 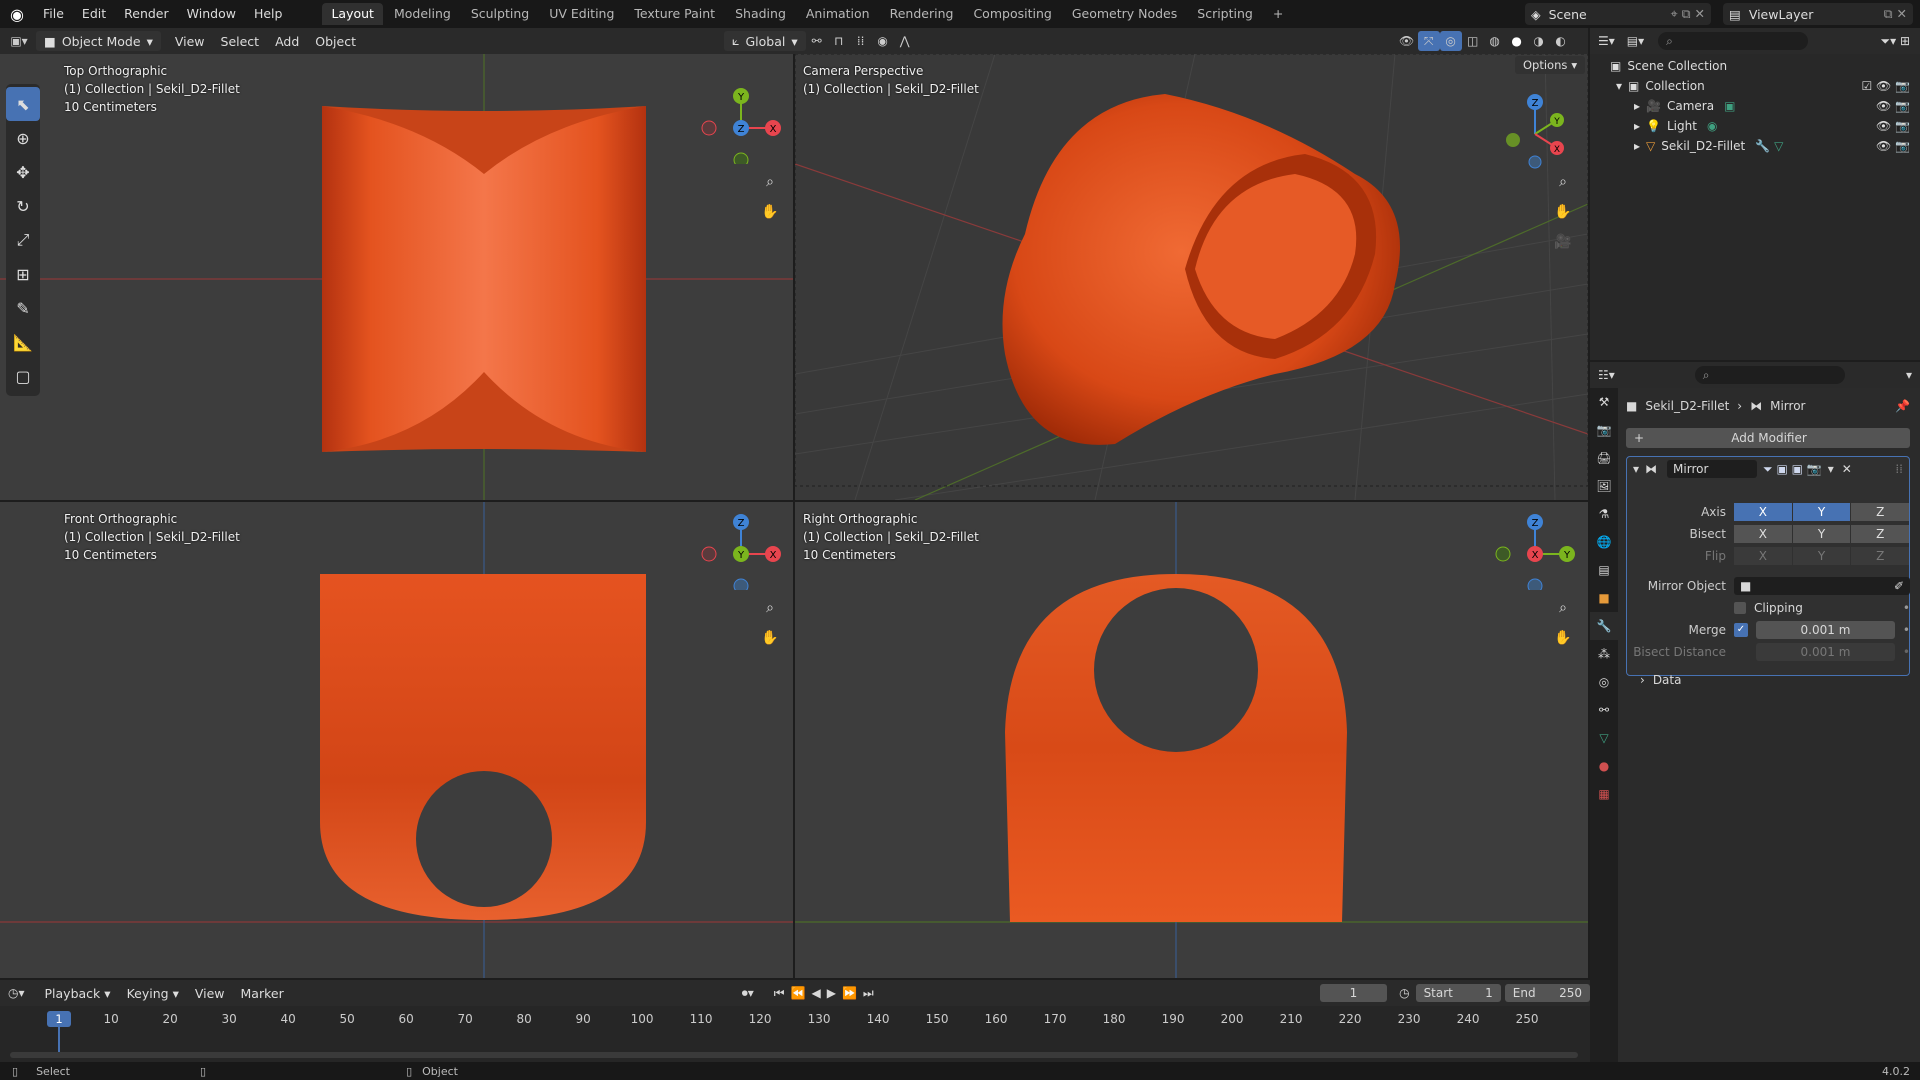 What do you see at coordinates (1755, 86) in the screenshot?
I see `outliner-row-collection: ▾ ▣ Collection ☑ 👁 📷` at bounding box center [1755, 86].